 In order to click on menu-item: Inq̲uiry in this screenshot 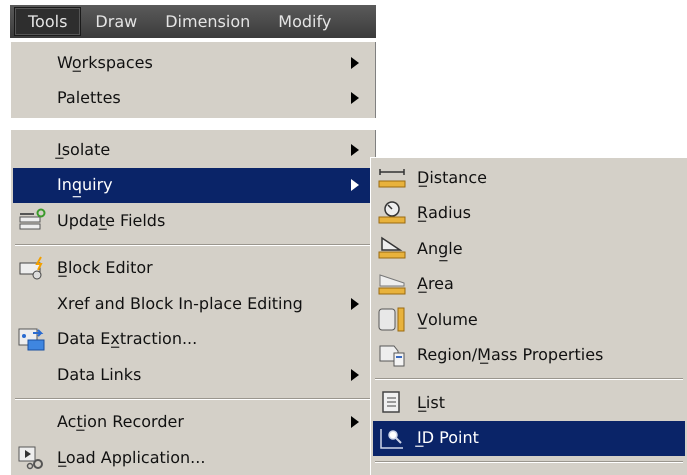, I will do `click(193, 185)`.